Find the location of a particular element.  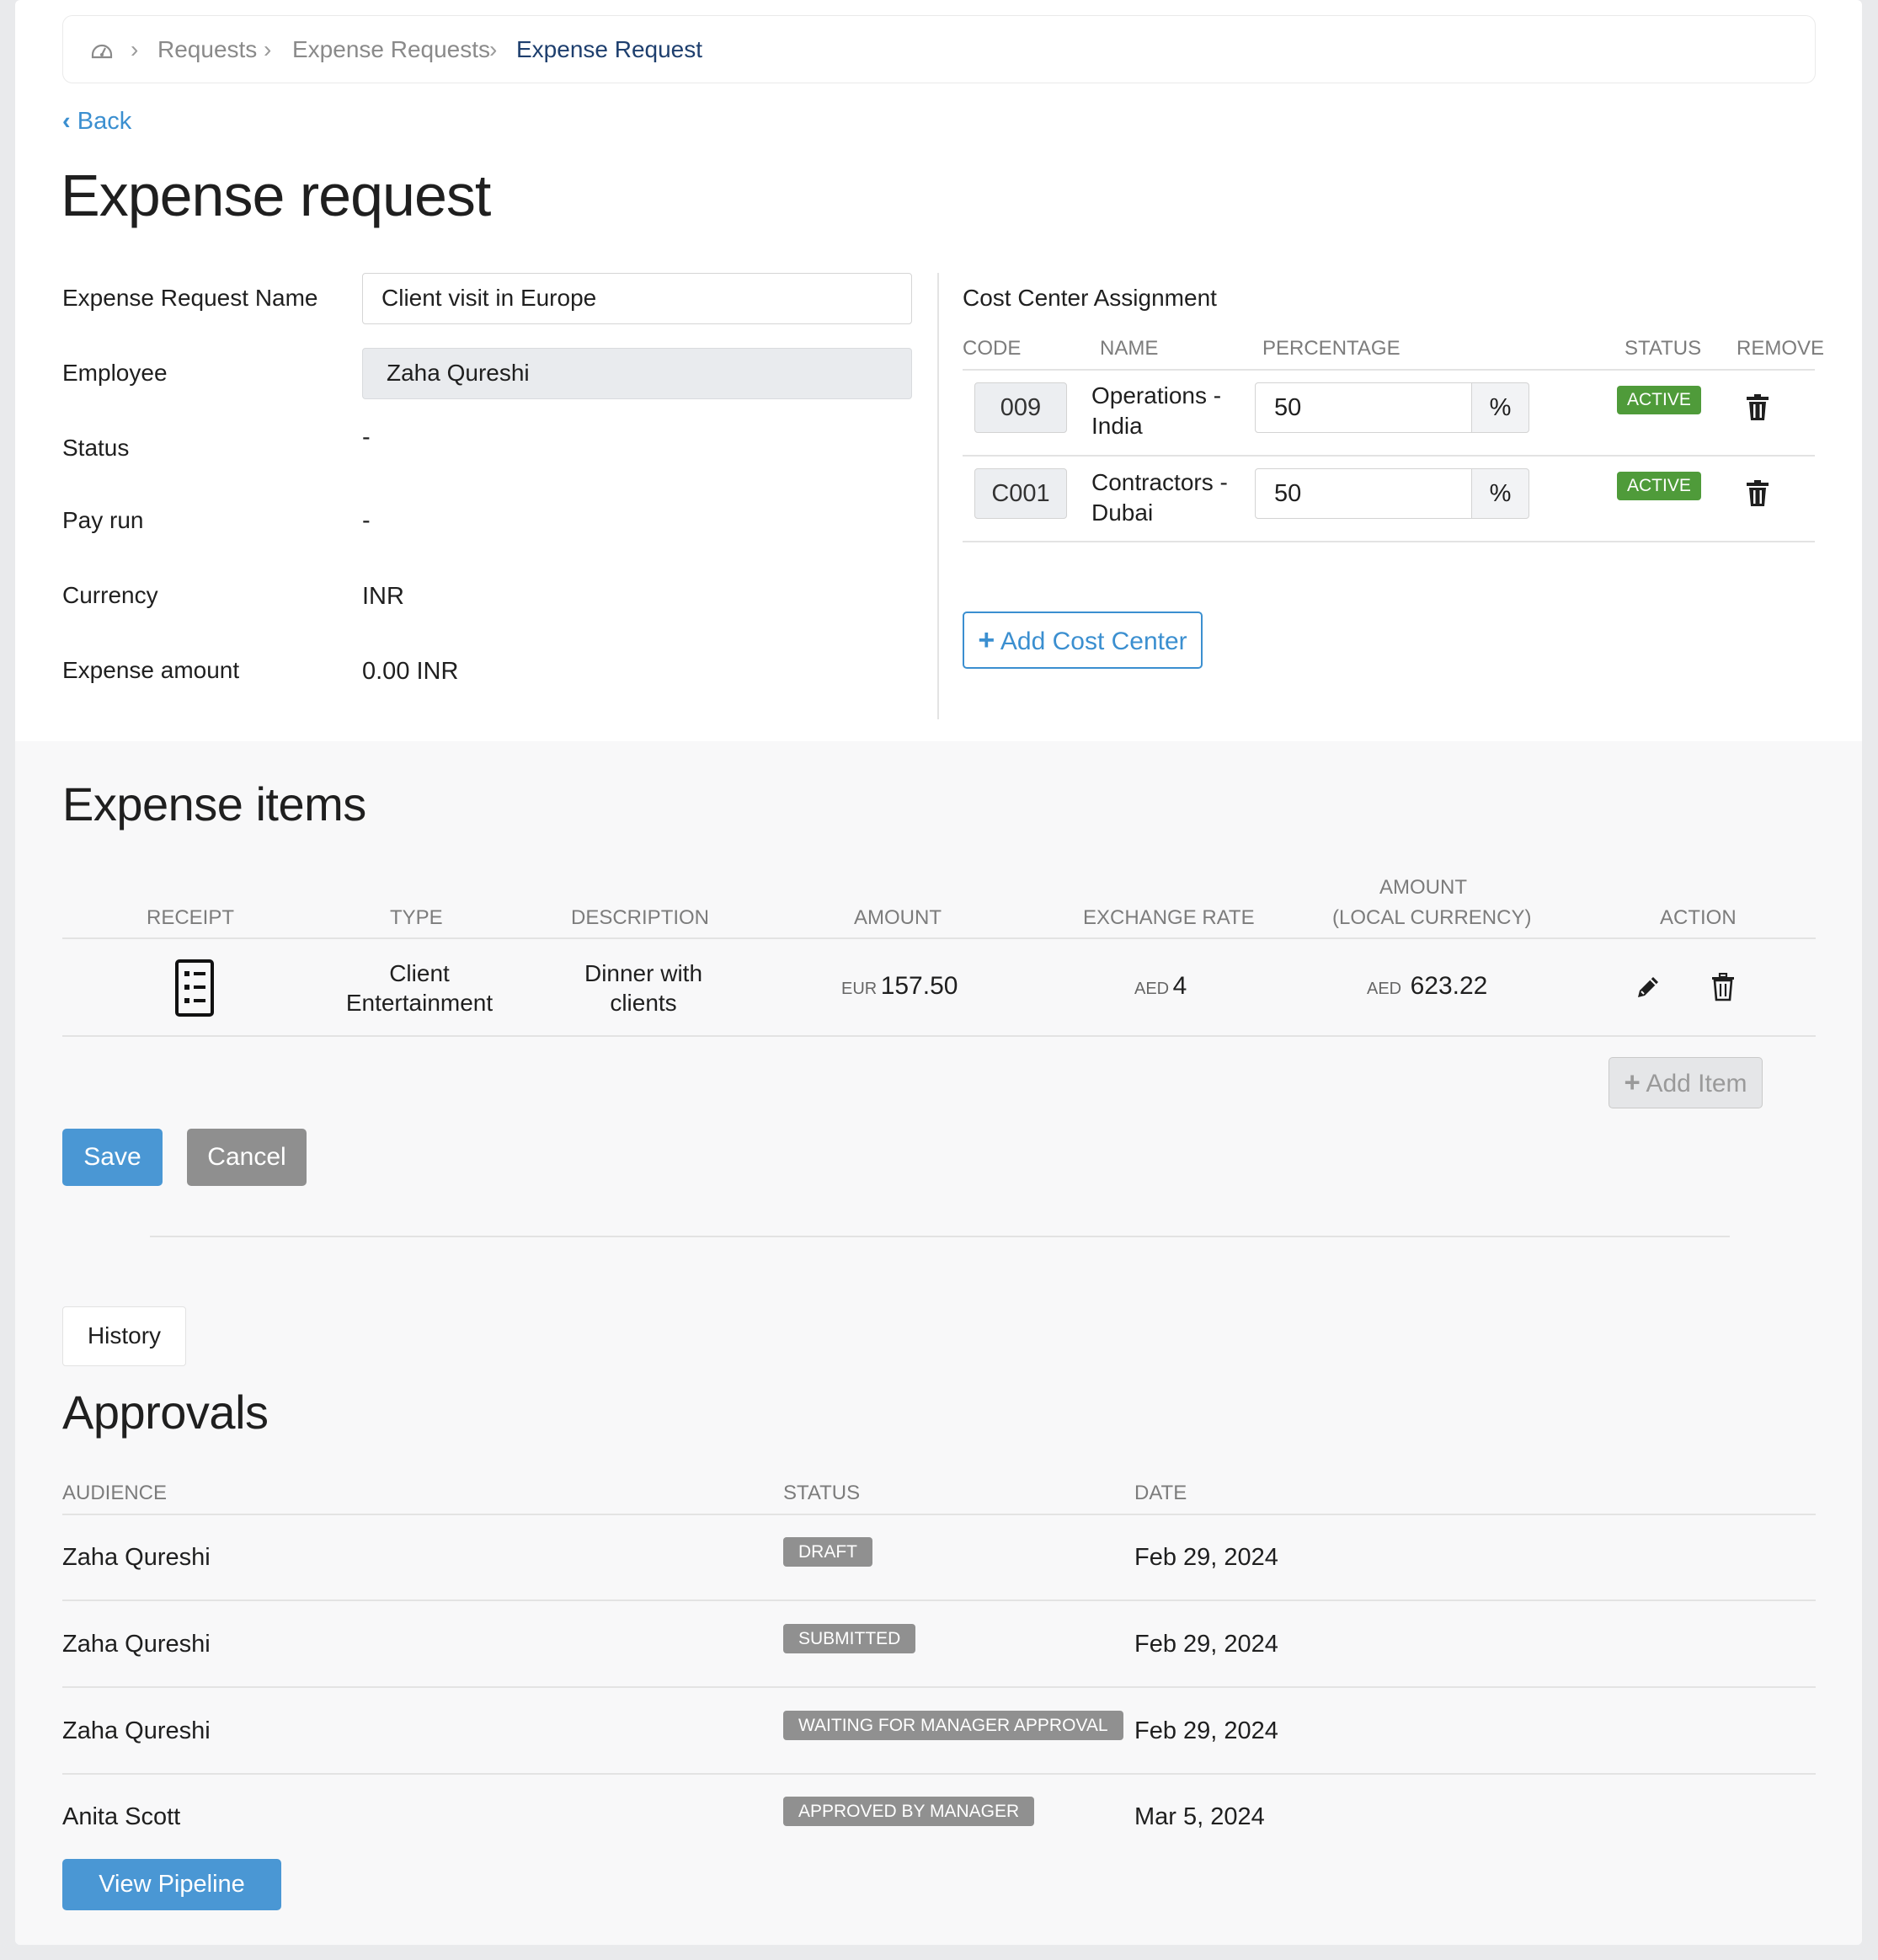

breadcrumb-expense-requests: Expense Requests is located at coordinates (391, 49).